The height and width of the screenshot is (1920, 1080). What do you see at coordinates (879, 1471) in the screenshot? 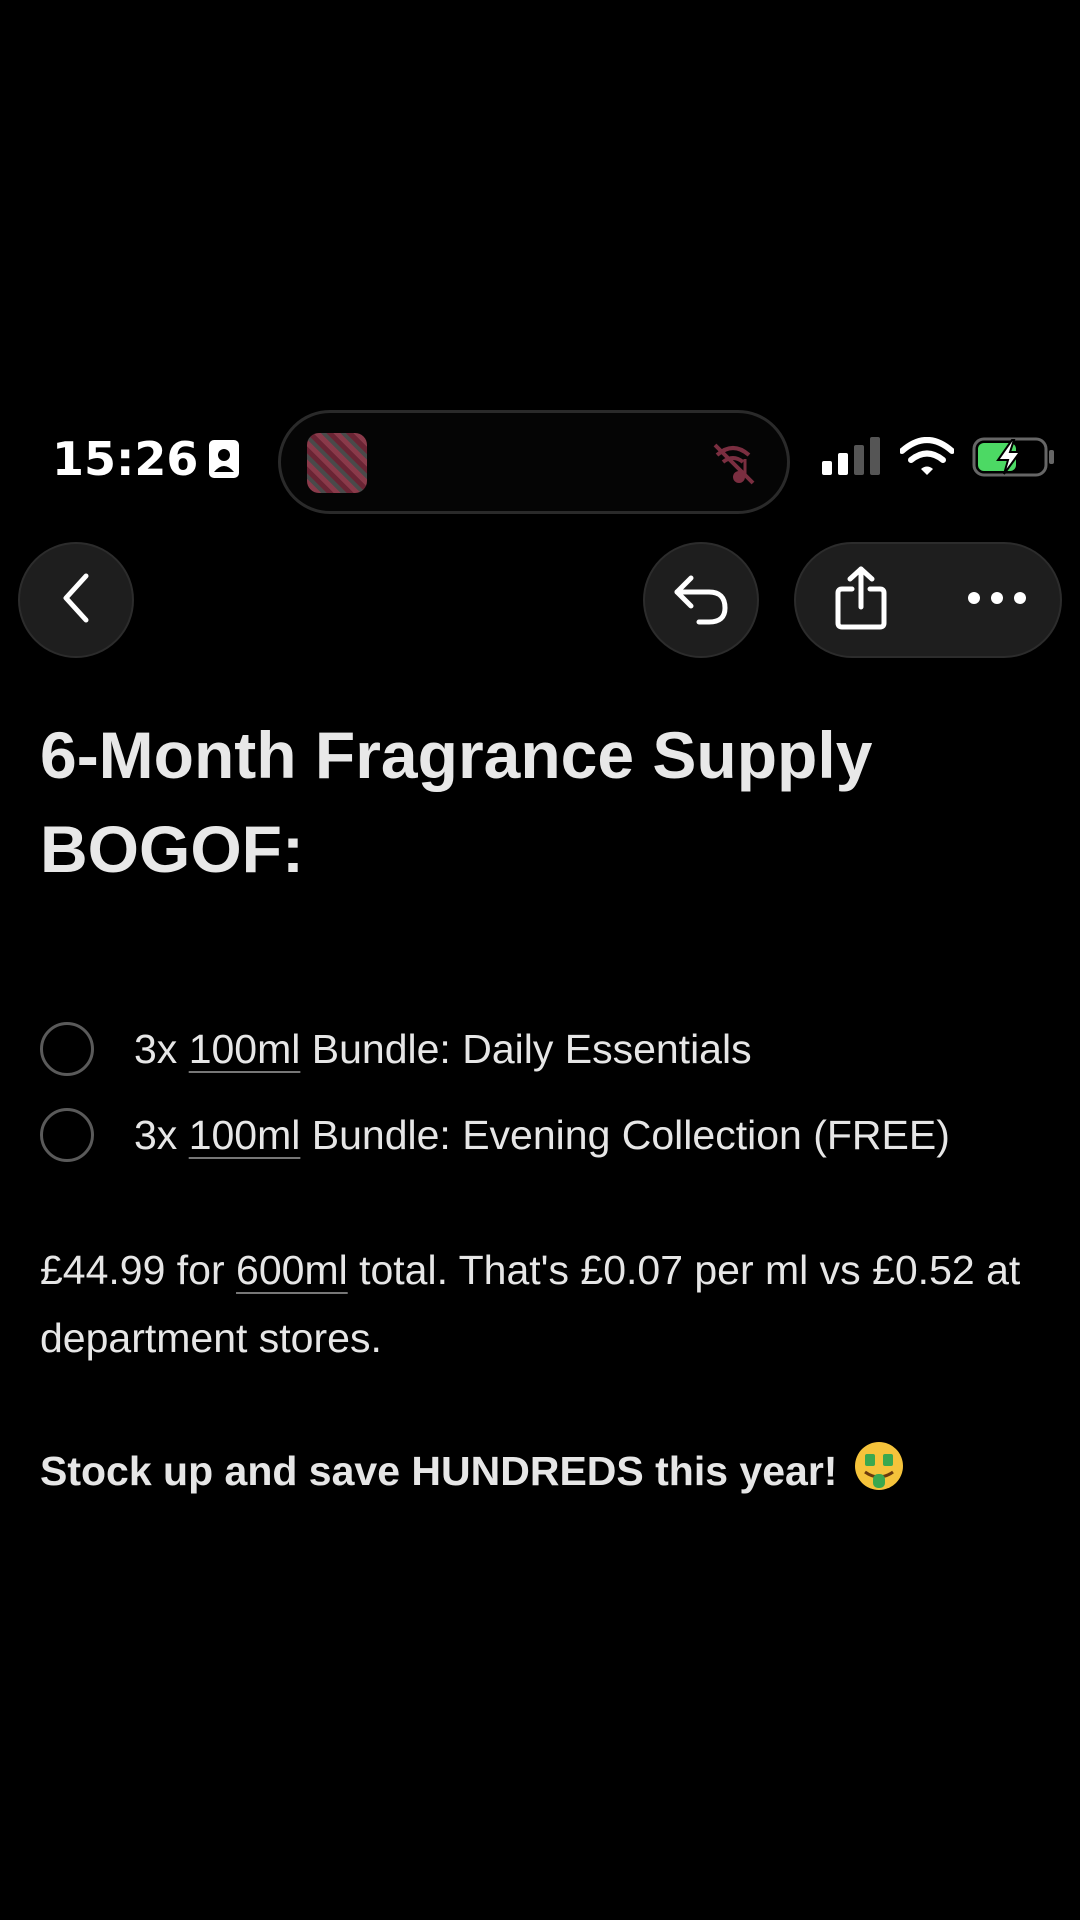
I see `money-mouth-face-icon` at bounding box center [879, 1471].